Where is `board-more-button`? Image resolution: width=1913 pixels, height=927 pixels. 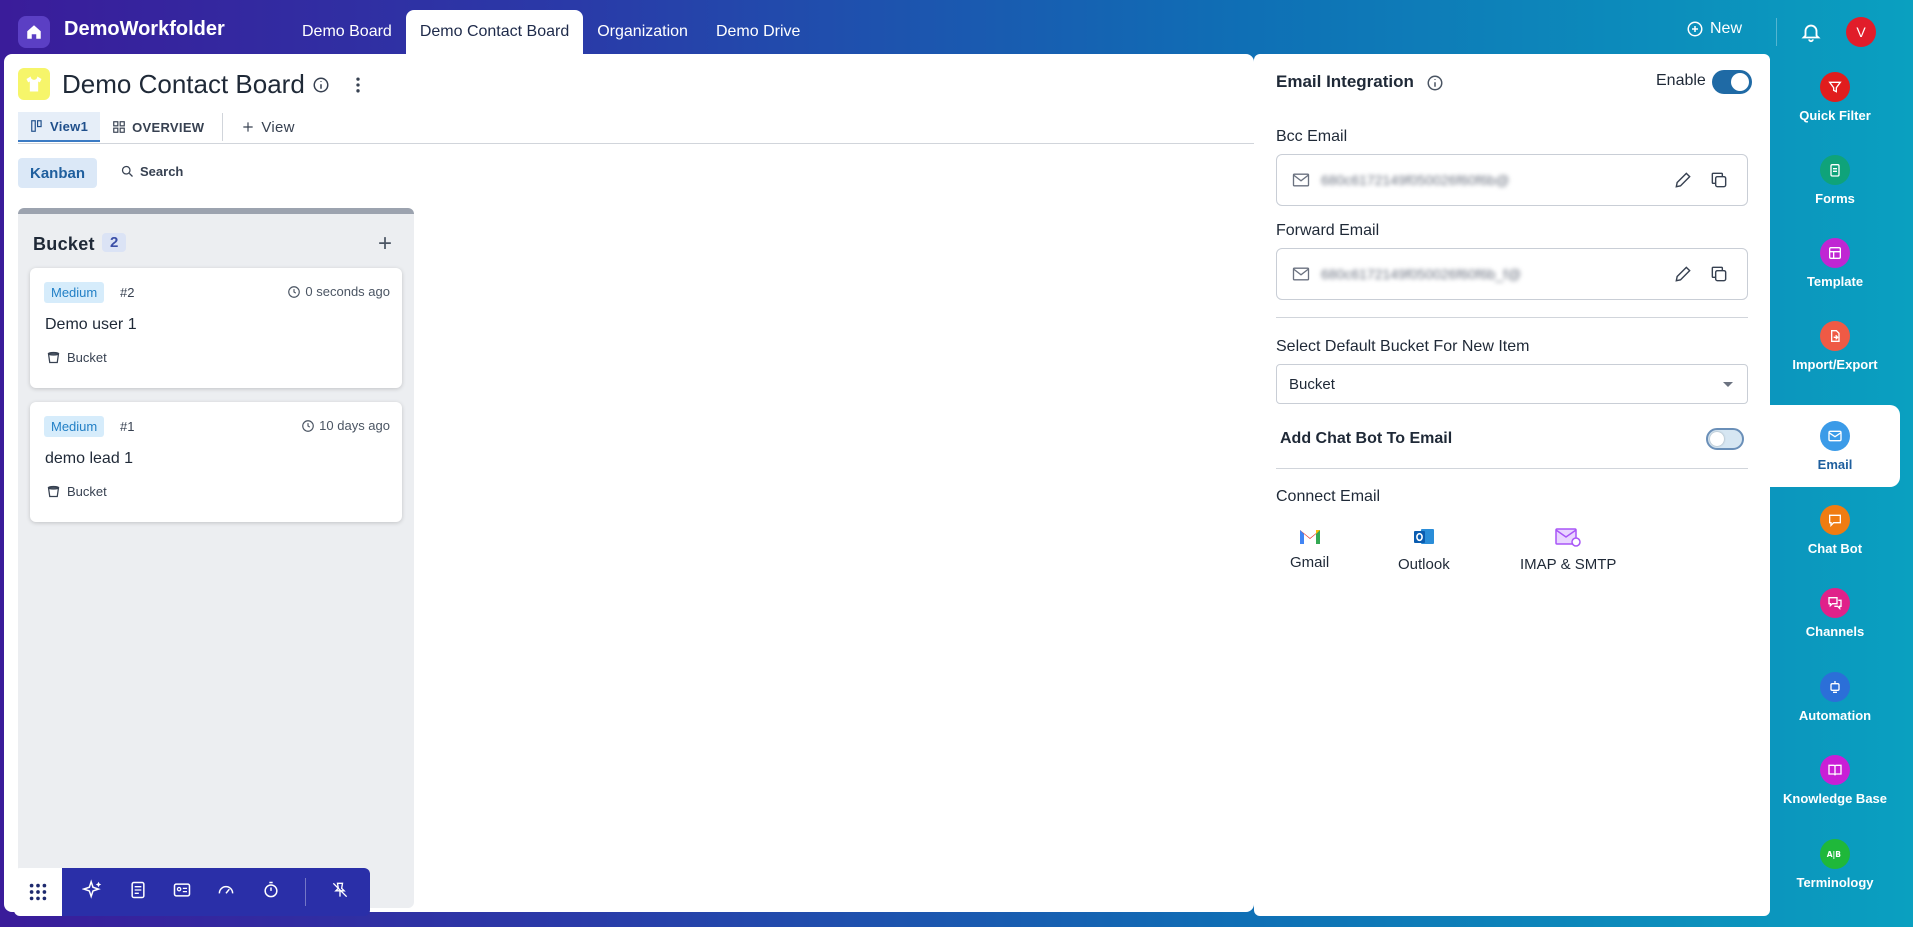 board-more-button is located at coordinates (358, 87).